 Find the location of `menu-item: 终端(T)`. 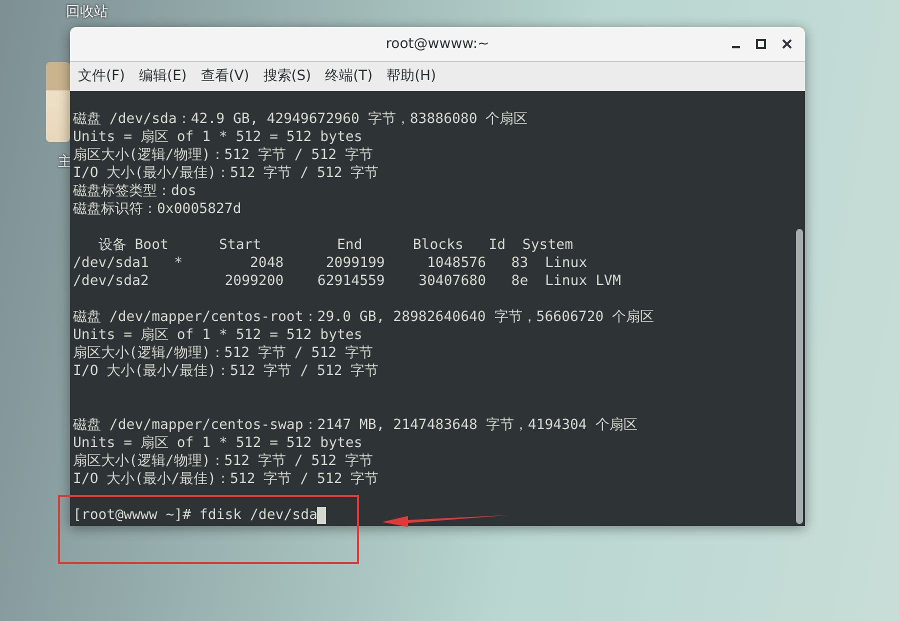

menu-item: 终端(T) is located at coordinates (349, 76).